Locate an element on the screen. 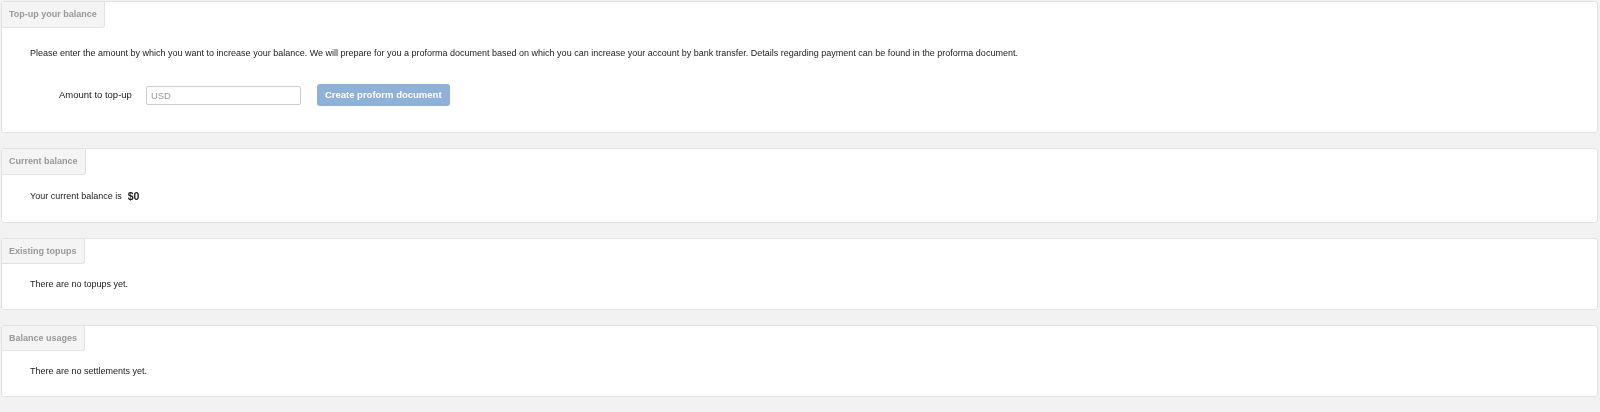 Image resolution: width=1600 pixels, height=412 pixels. panel-title: Top-up your balance is located at coordinates (53, 15).